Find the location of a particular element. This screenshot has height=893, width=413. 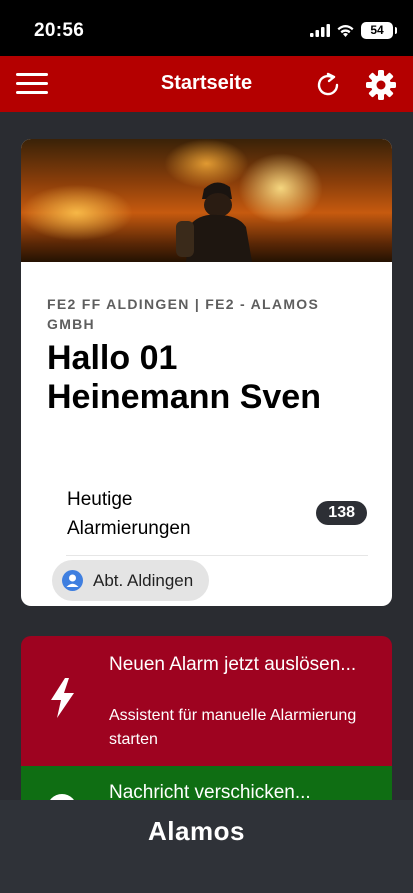

status-icons: 54 is located at coordinates (353, 30).